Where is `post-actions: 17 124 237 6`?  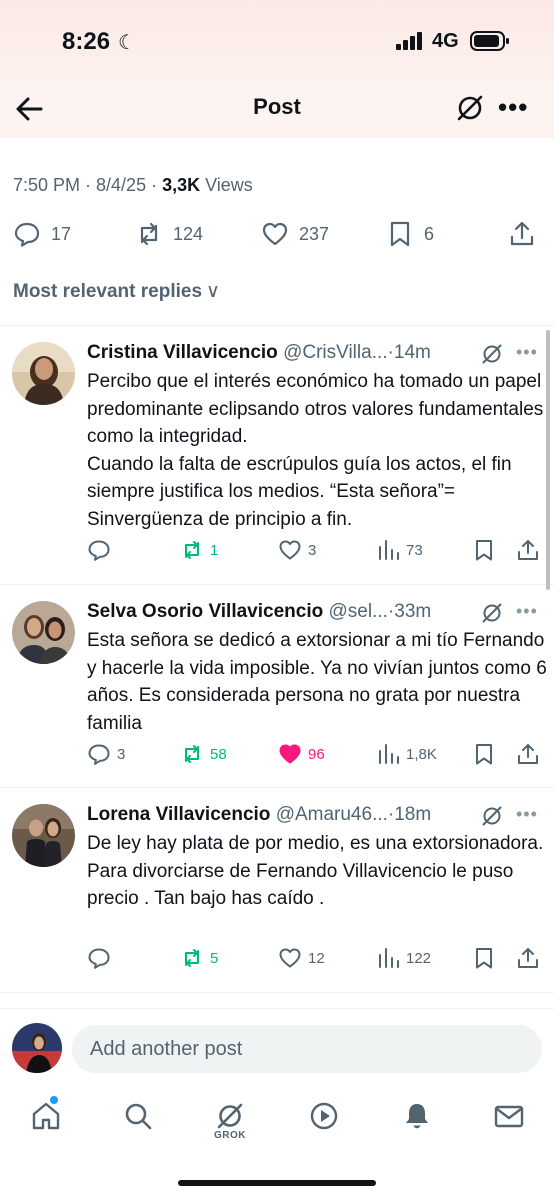 post-actions: 17 124 237 6 is located at coordinates (277, 234).